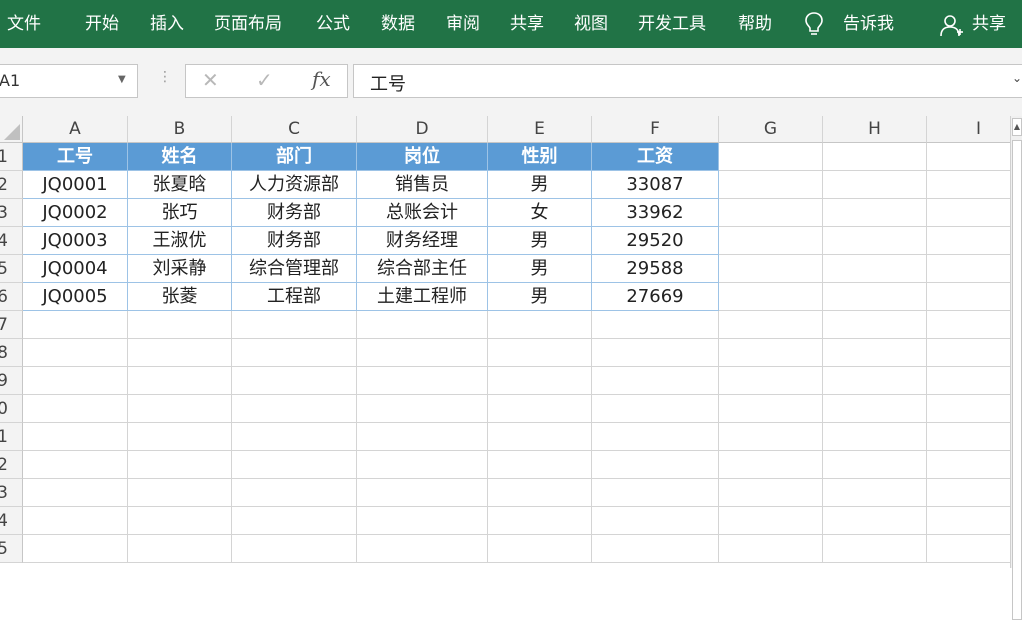  Describe the element at coordinates (1017, 380) in the screenshot. I see `scrollbar-thumb` at that location.